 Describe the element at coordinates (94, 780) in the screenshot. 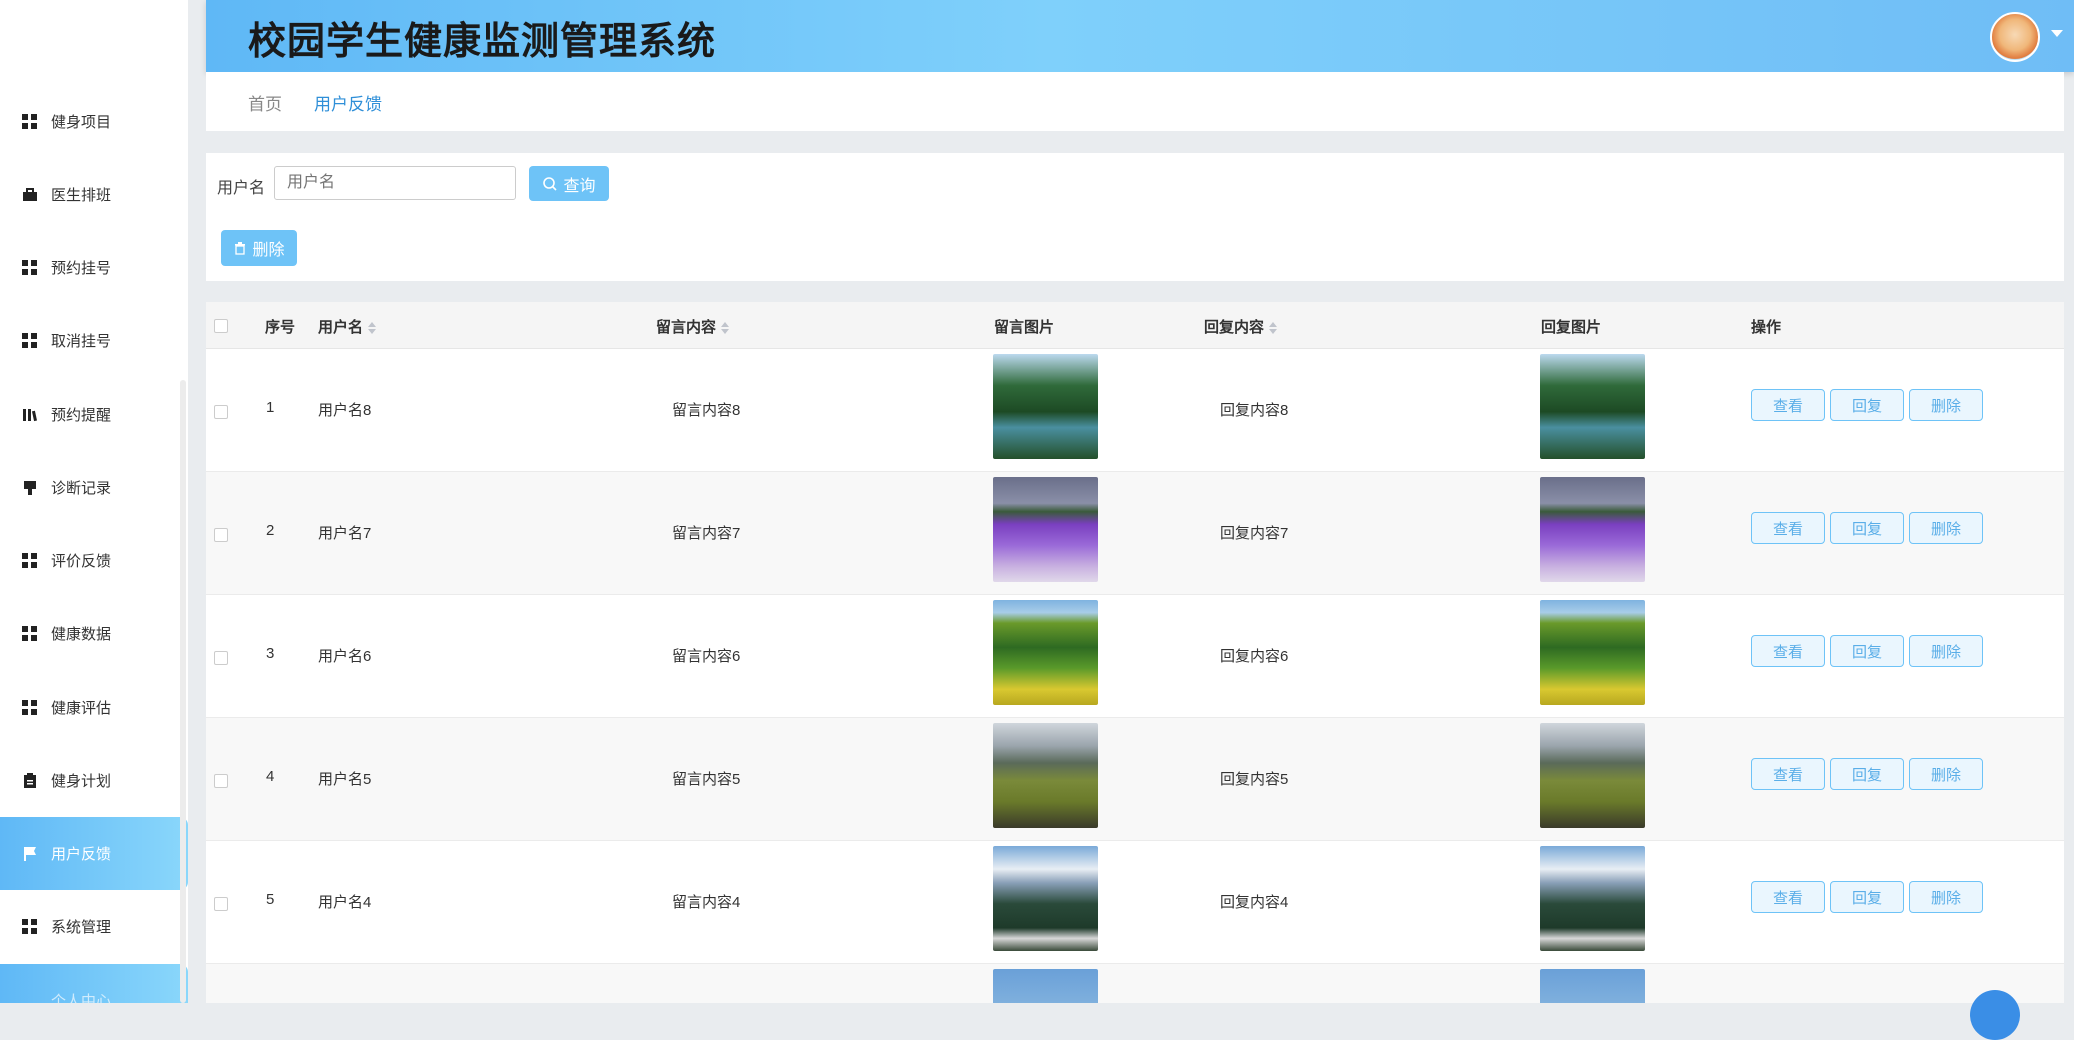

I see `sidebar-item-fitness-plan: 健身计划` at that location.